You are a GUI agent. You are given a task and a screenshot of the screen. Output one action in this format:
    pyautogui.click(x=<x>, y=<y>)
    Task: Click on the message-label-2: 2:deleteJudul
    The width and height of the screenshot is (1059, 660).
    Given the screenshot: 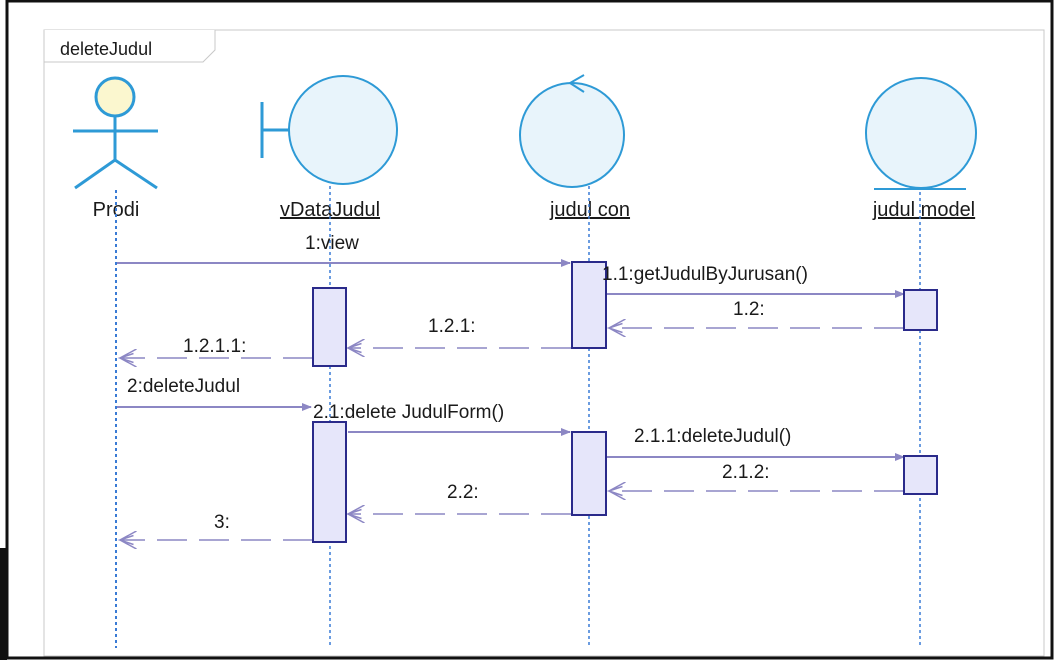 What is the action you would take?
    pyautogui.click(x=183, y=386)
    